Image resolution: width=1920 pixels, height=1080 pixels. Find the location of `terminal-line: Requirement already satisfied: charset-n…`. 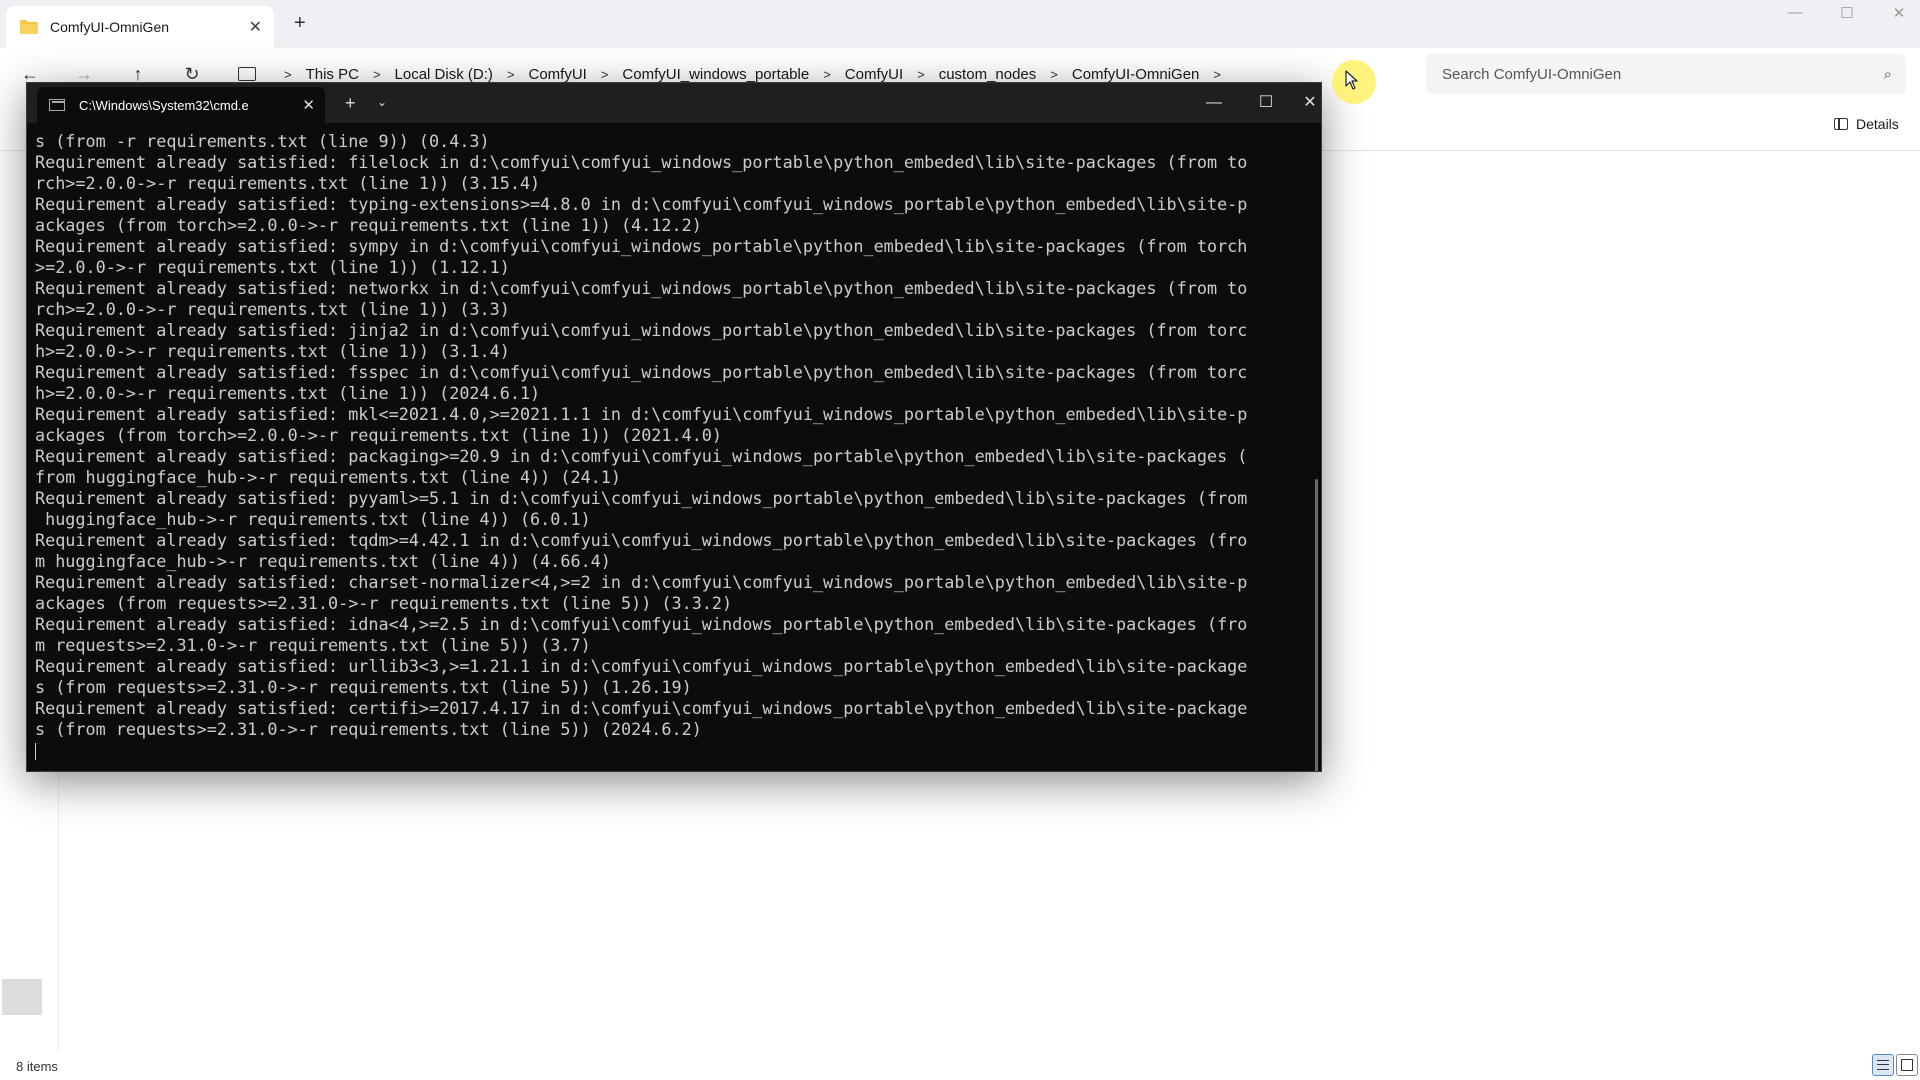

terminal-line: Requirement already satisfied: charset-n… is located at coordinates (641, 582).